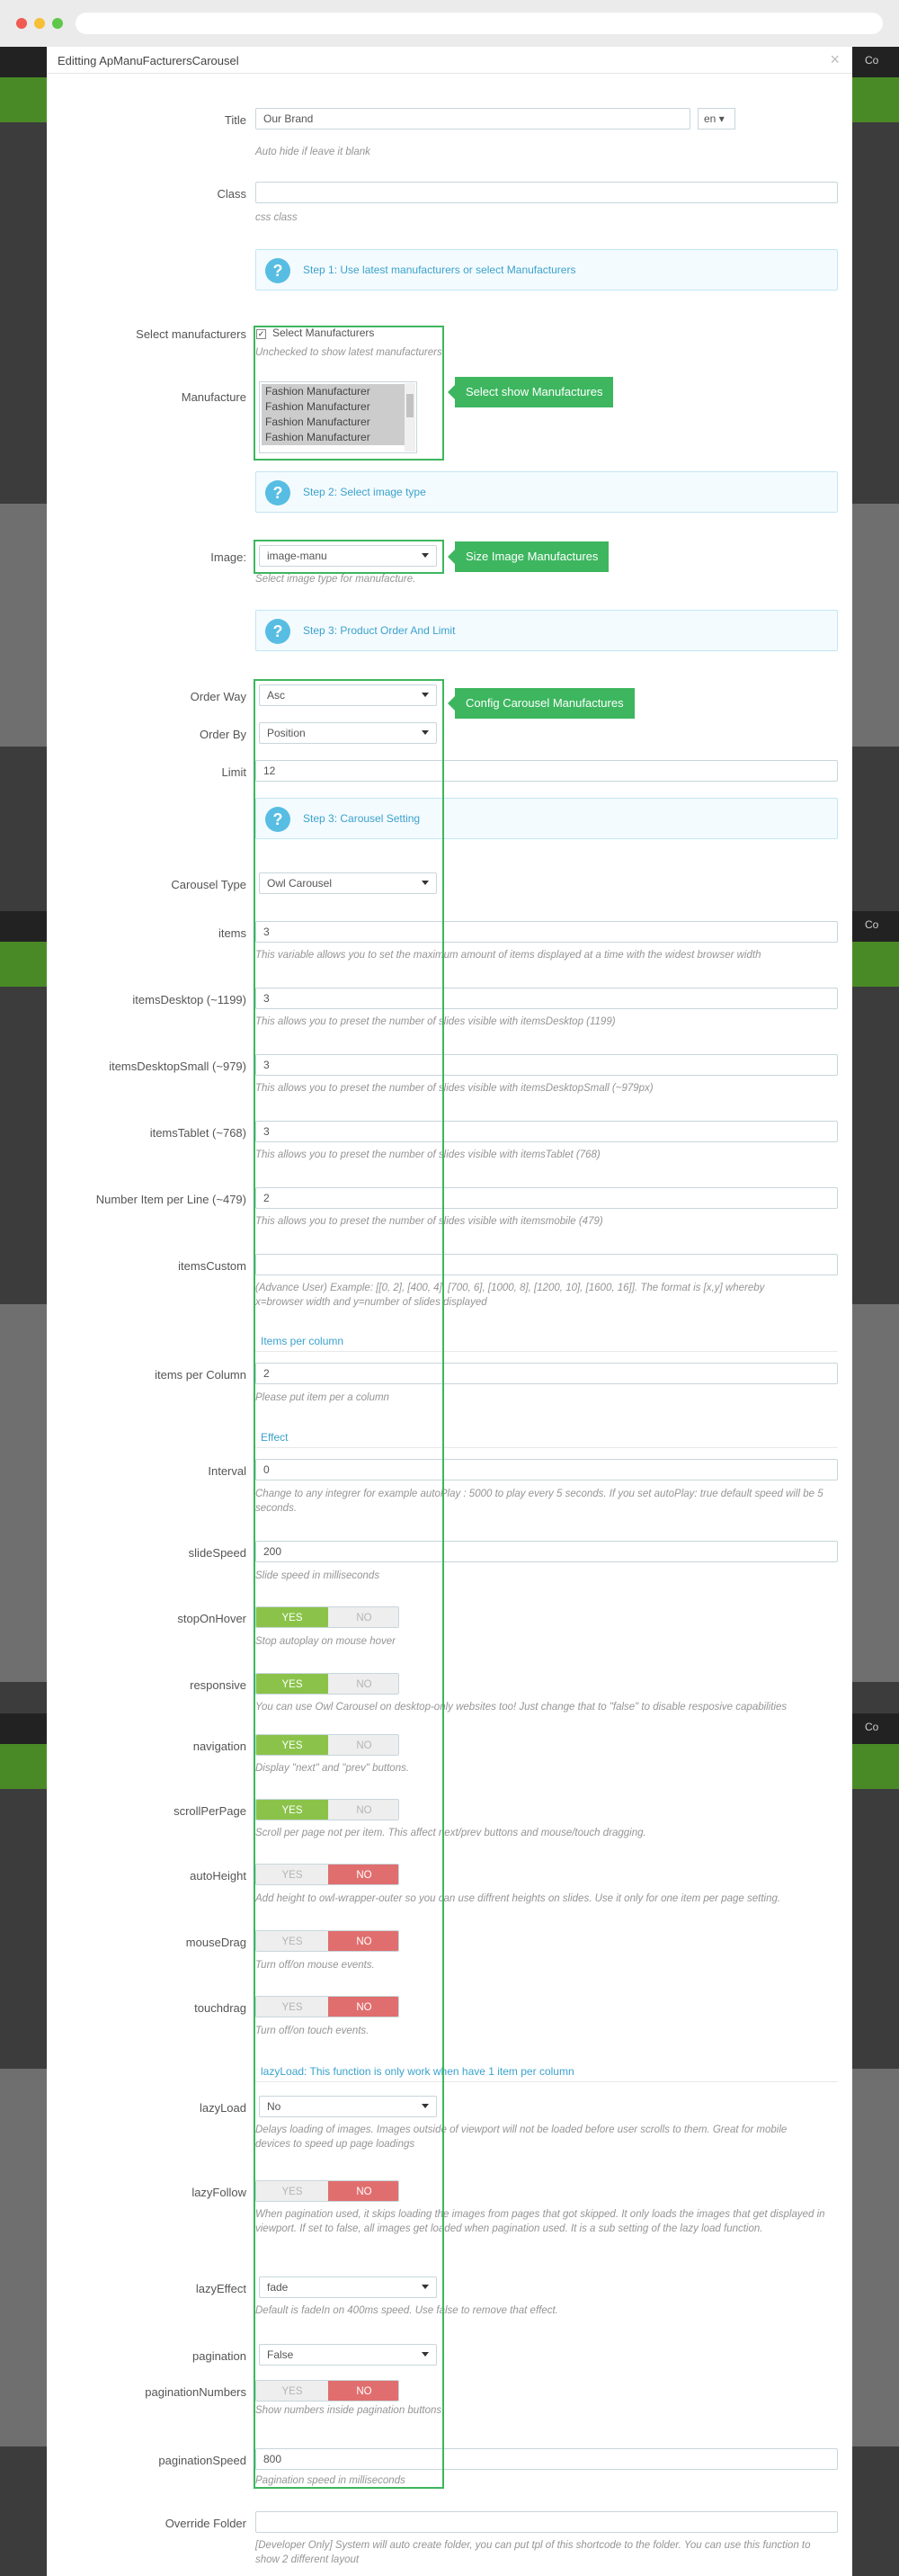 Image resolution: width=899 pixels, height=2576 pixels. I want to click on items-label: items, so click(232, 933).